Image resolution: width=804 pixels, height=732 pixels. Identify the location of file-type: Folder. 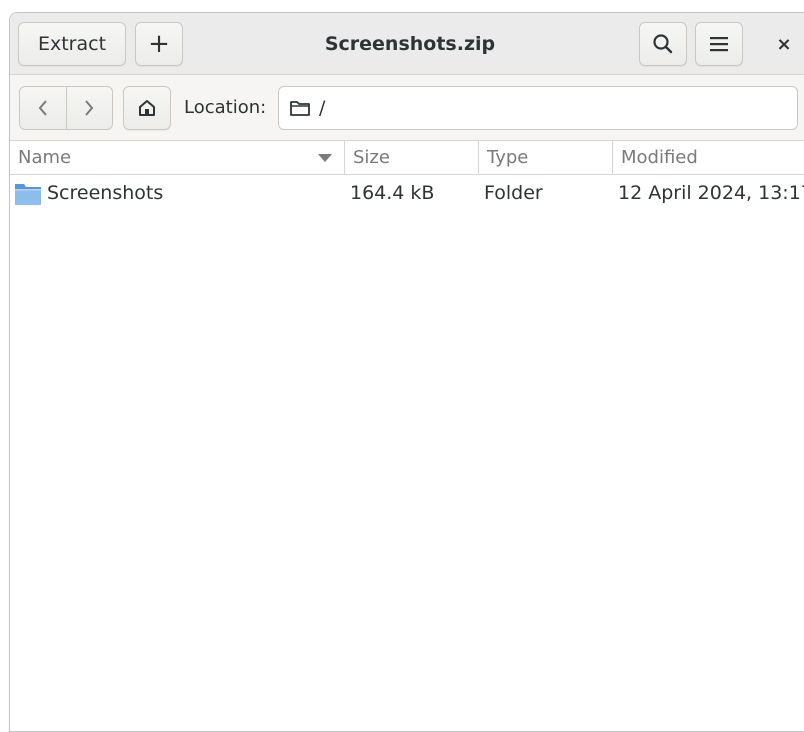
(513, 193).